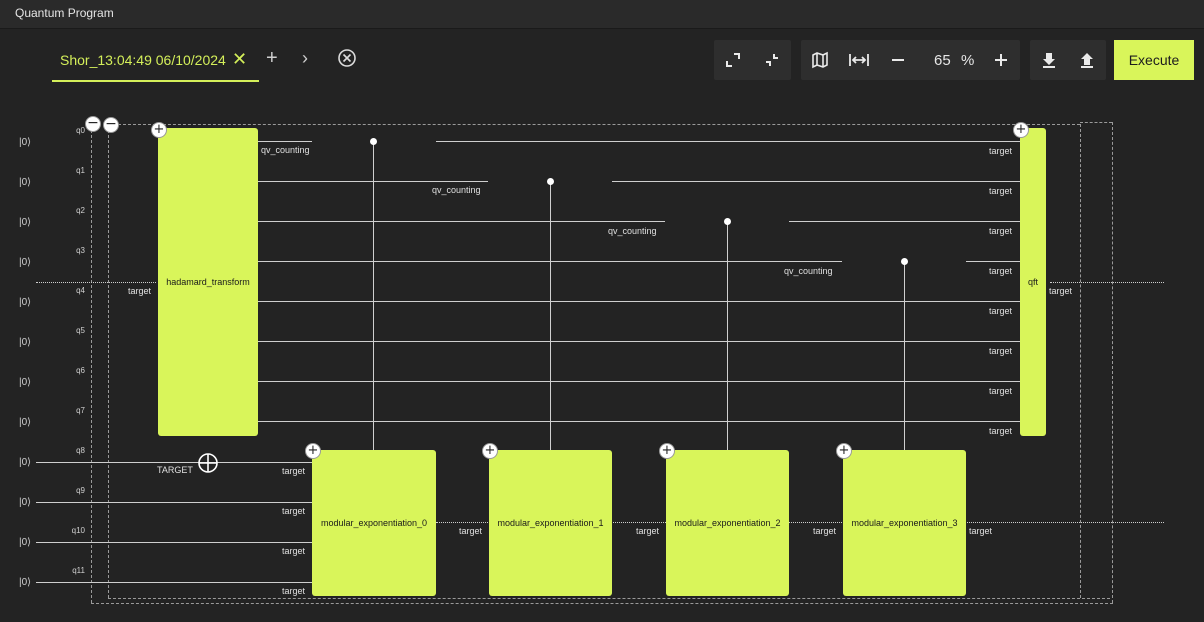 Image resolution: width=1204 pixels, height=622 pixels. I want to click on modexp0-in-target-3: target, so click(294, 591).